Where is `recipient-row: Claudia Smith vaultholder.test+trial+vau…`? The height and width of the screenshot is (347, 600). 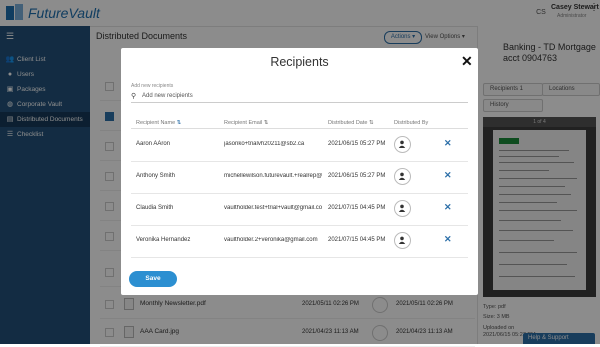 recipient-row: Claudia Smith vaultholder.test+trial+vau… is located at coordinates (299, 209).